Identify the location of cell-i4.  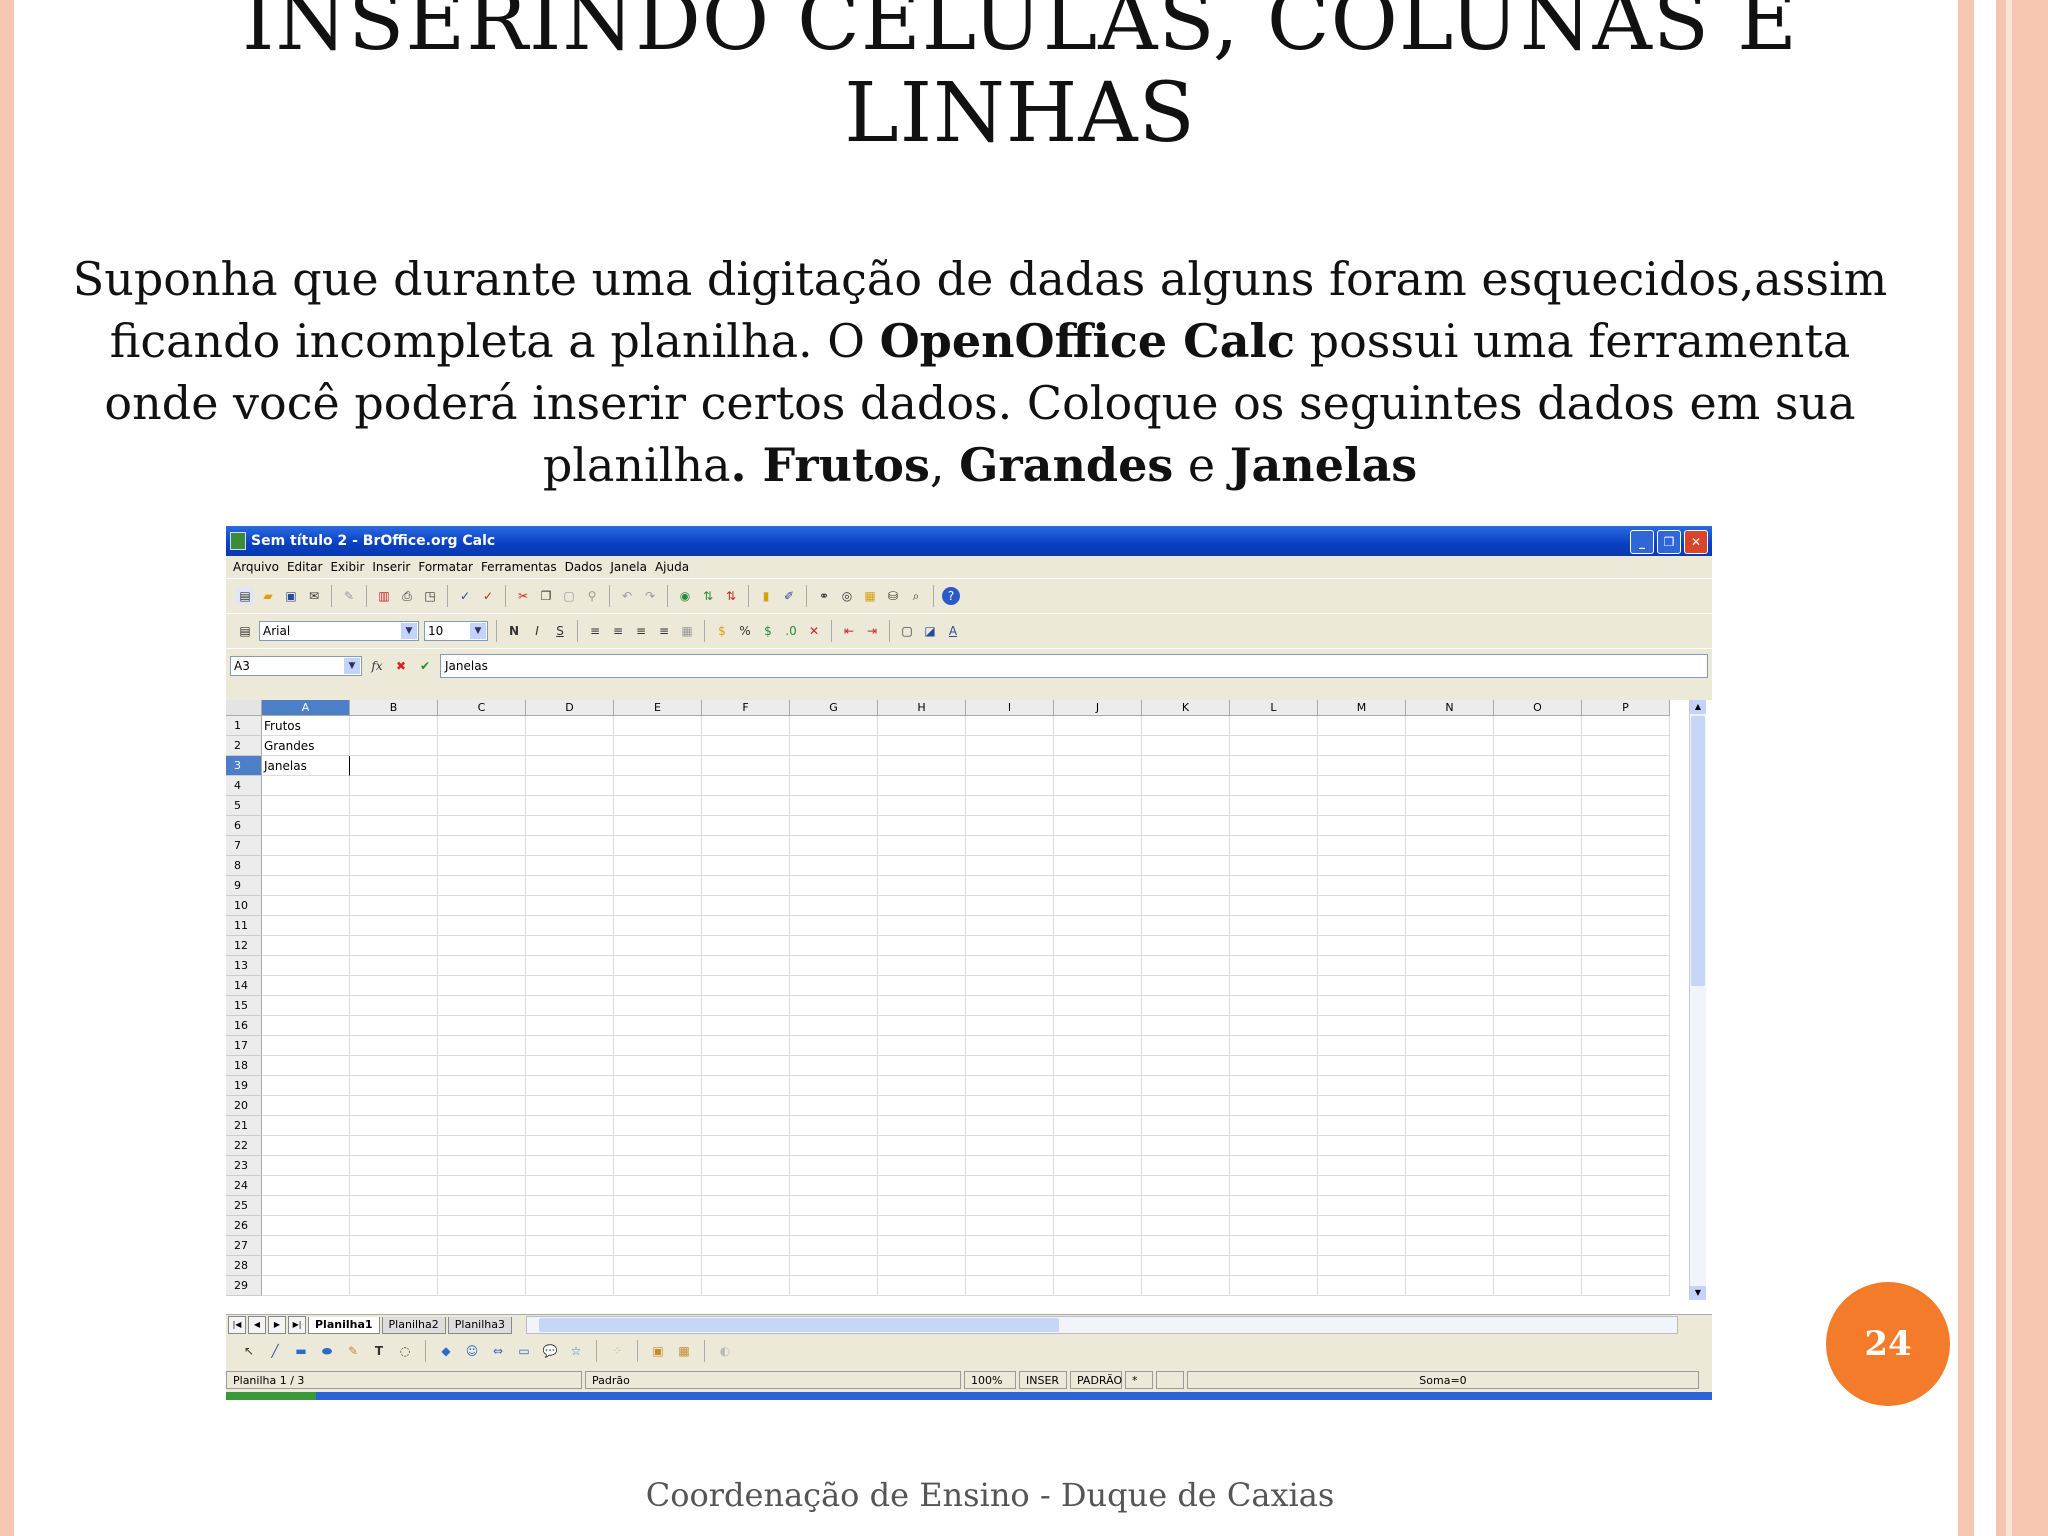
(1010, 786).